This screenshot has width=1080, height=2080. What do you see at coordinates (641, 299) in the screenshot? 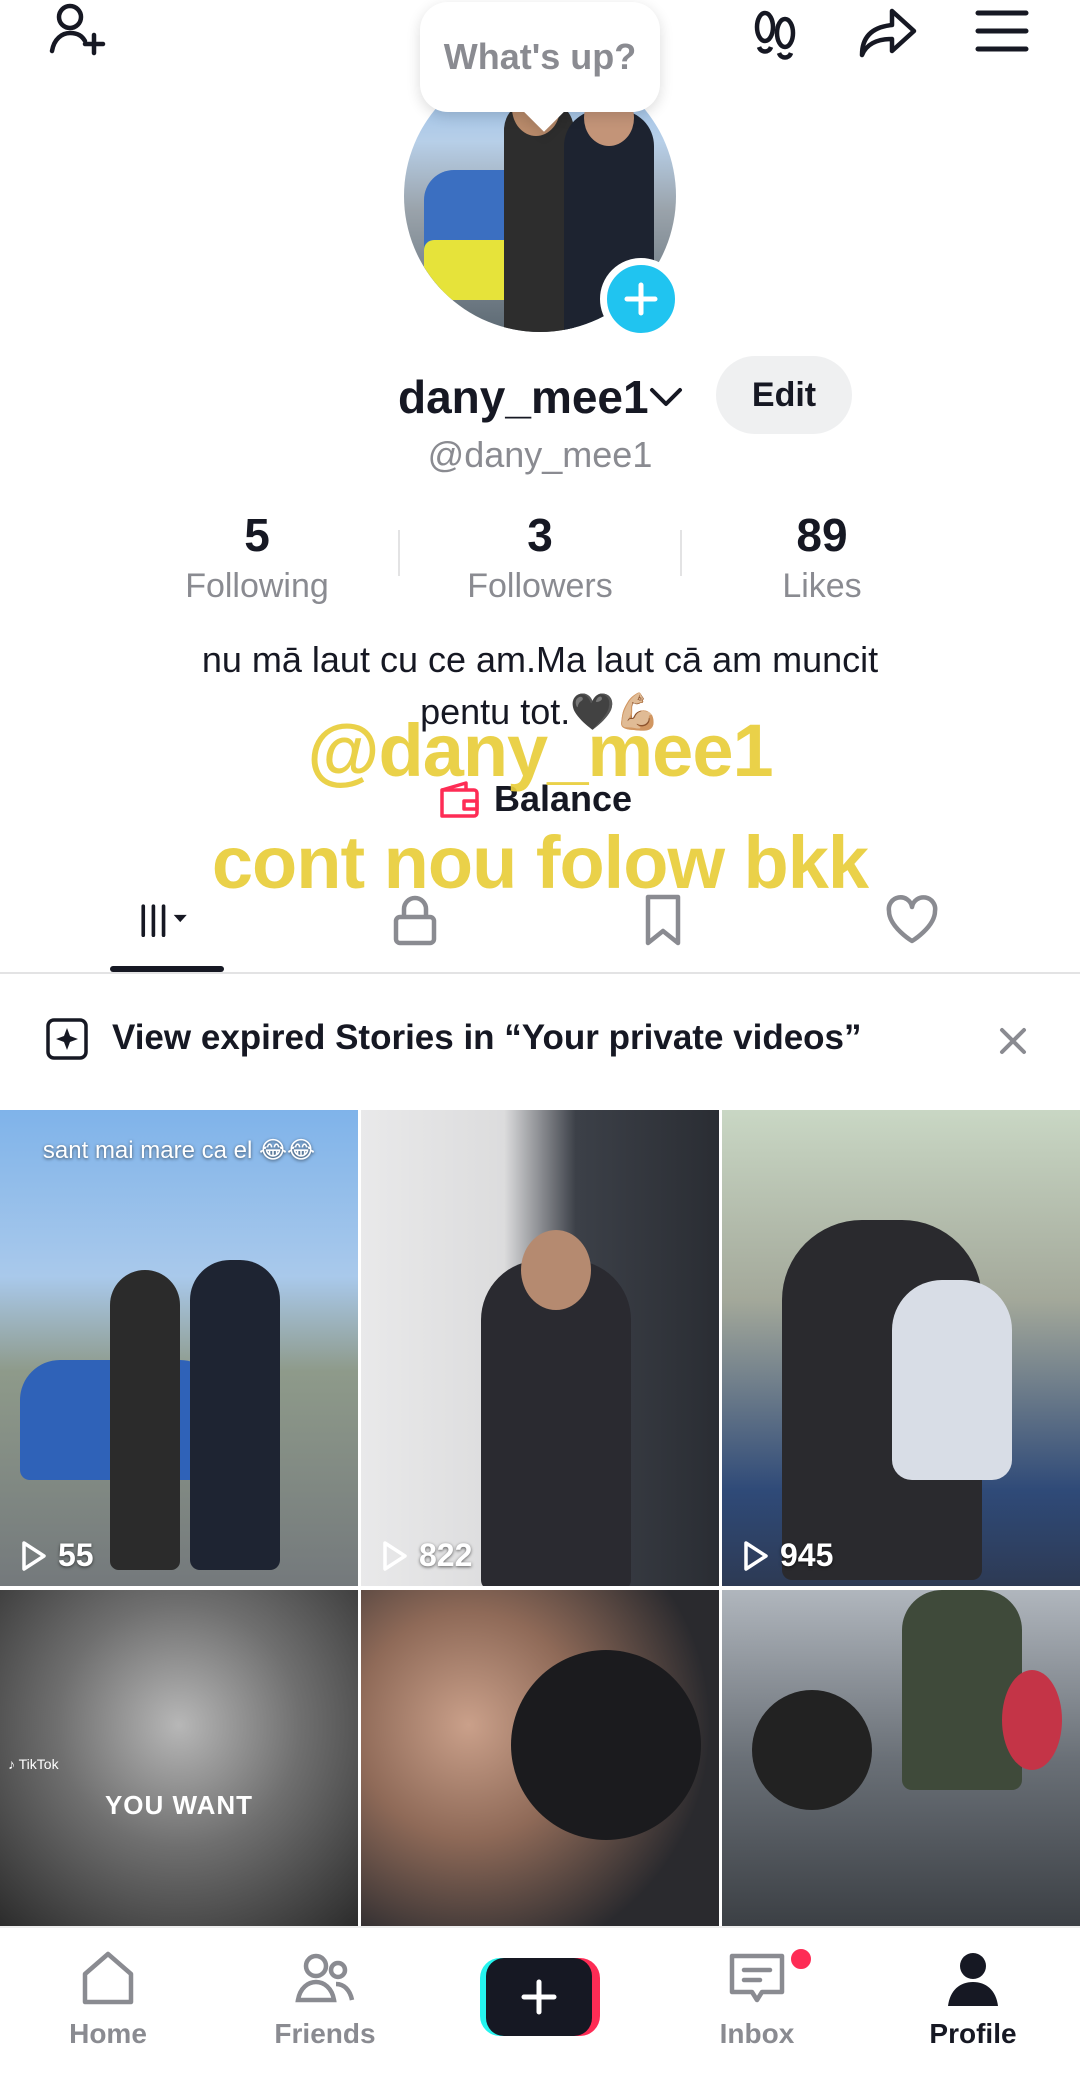
I see `add-story-plus-icon` at bounding box center [641, 299].